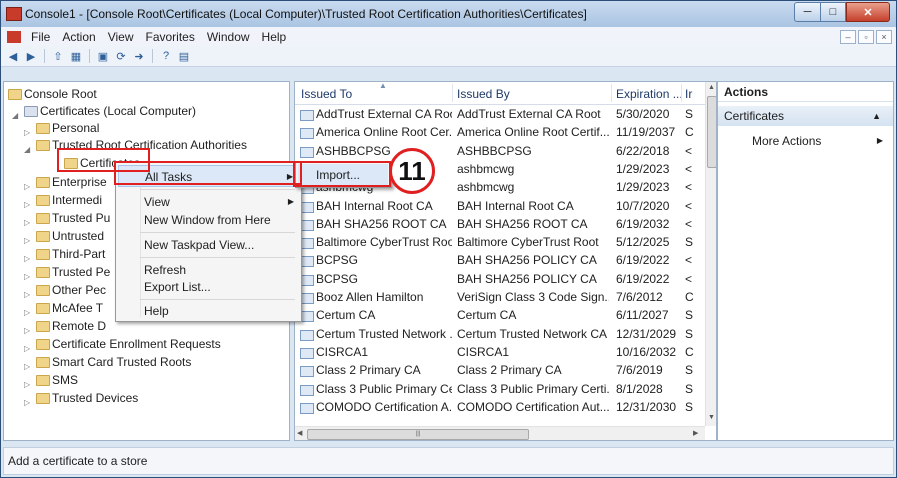 The width and height of the screenshot is (897, 478). I want to click on cell-expiration: 6/19/2022, so click(643, 278).